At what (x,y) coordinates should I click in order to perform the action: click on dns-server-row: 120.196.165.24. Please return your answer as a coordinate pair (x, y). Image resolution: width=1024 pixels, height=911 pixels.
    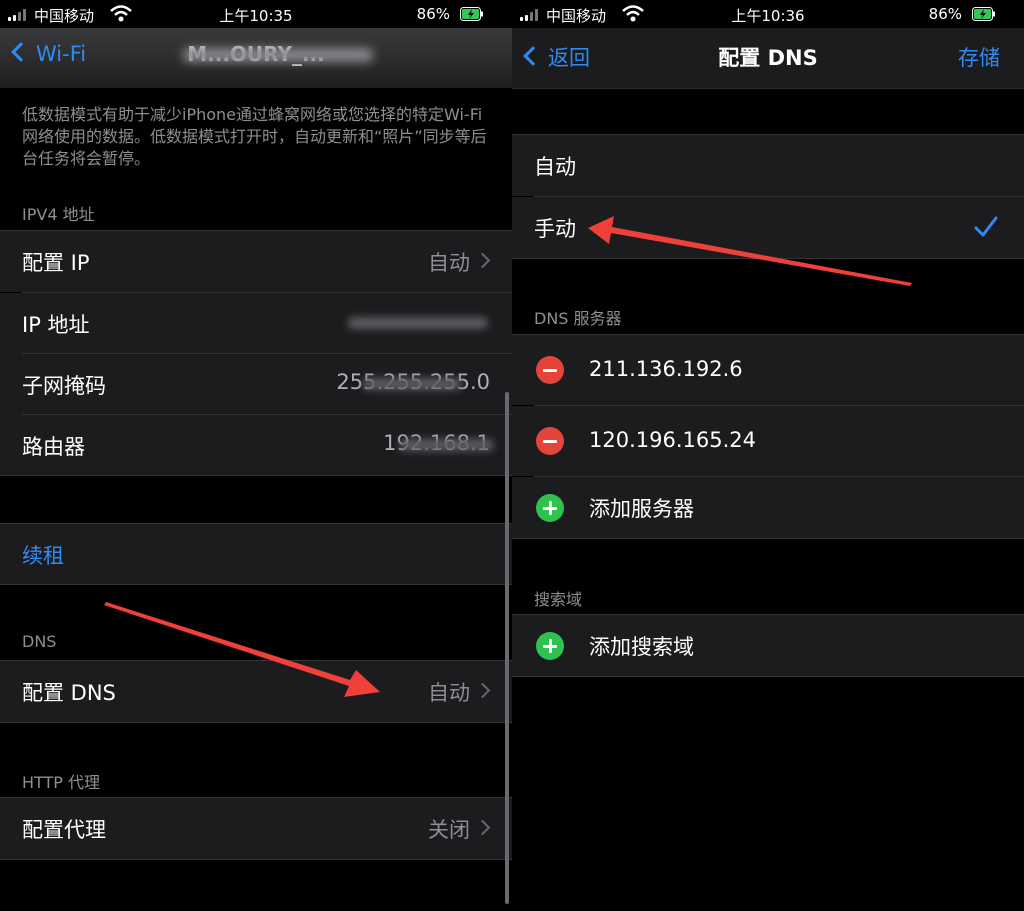
    Looking at the image, I should click on (768, 441).